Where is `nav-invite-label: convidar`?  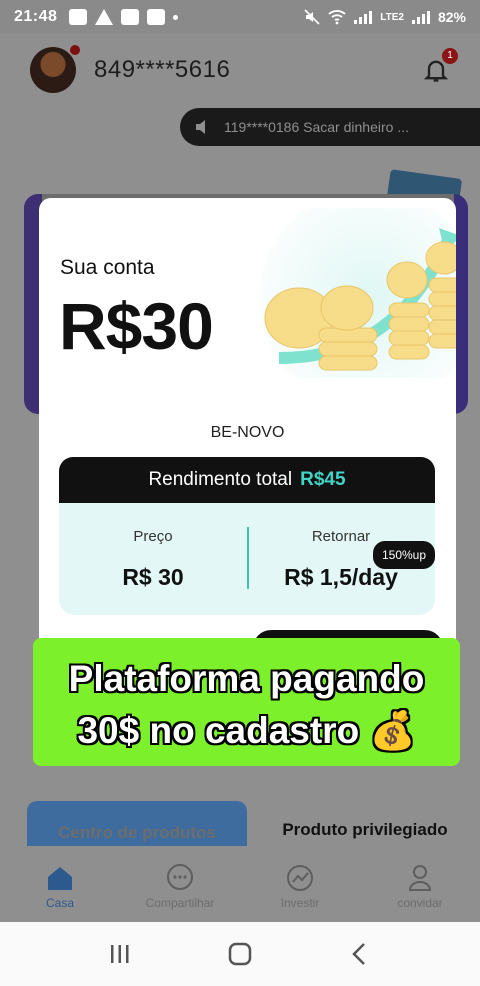
nav-invite-label: convidar is located at coordinates (420, 903).